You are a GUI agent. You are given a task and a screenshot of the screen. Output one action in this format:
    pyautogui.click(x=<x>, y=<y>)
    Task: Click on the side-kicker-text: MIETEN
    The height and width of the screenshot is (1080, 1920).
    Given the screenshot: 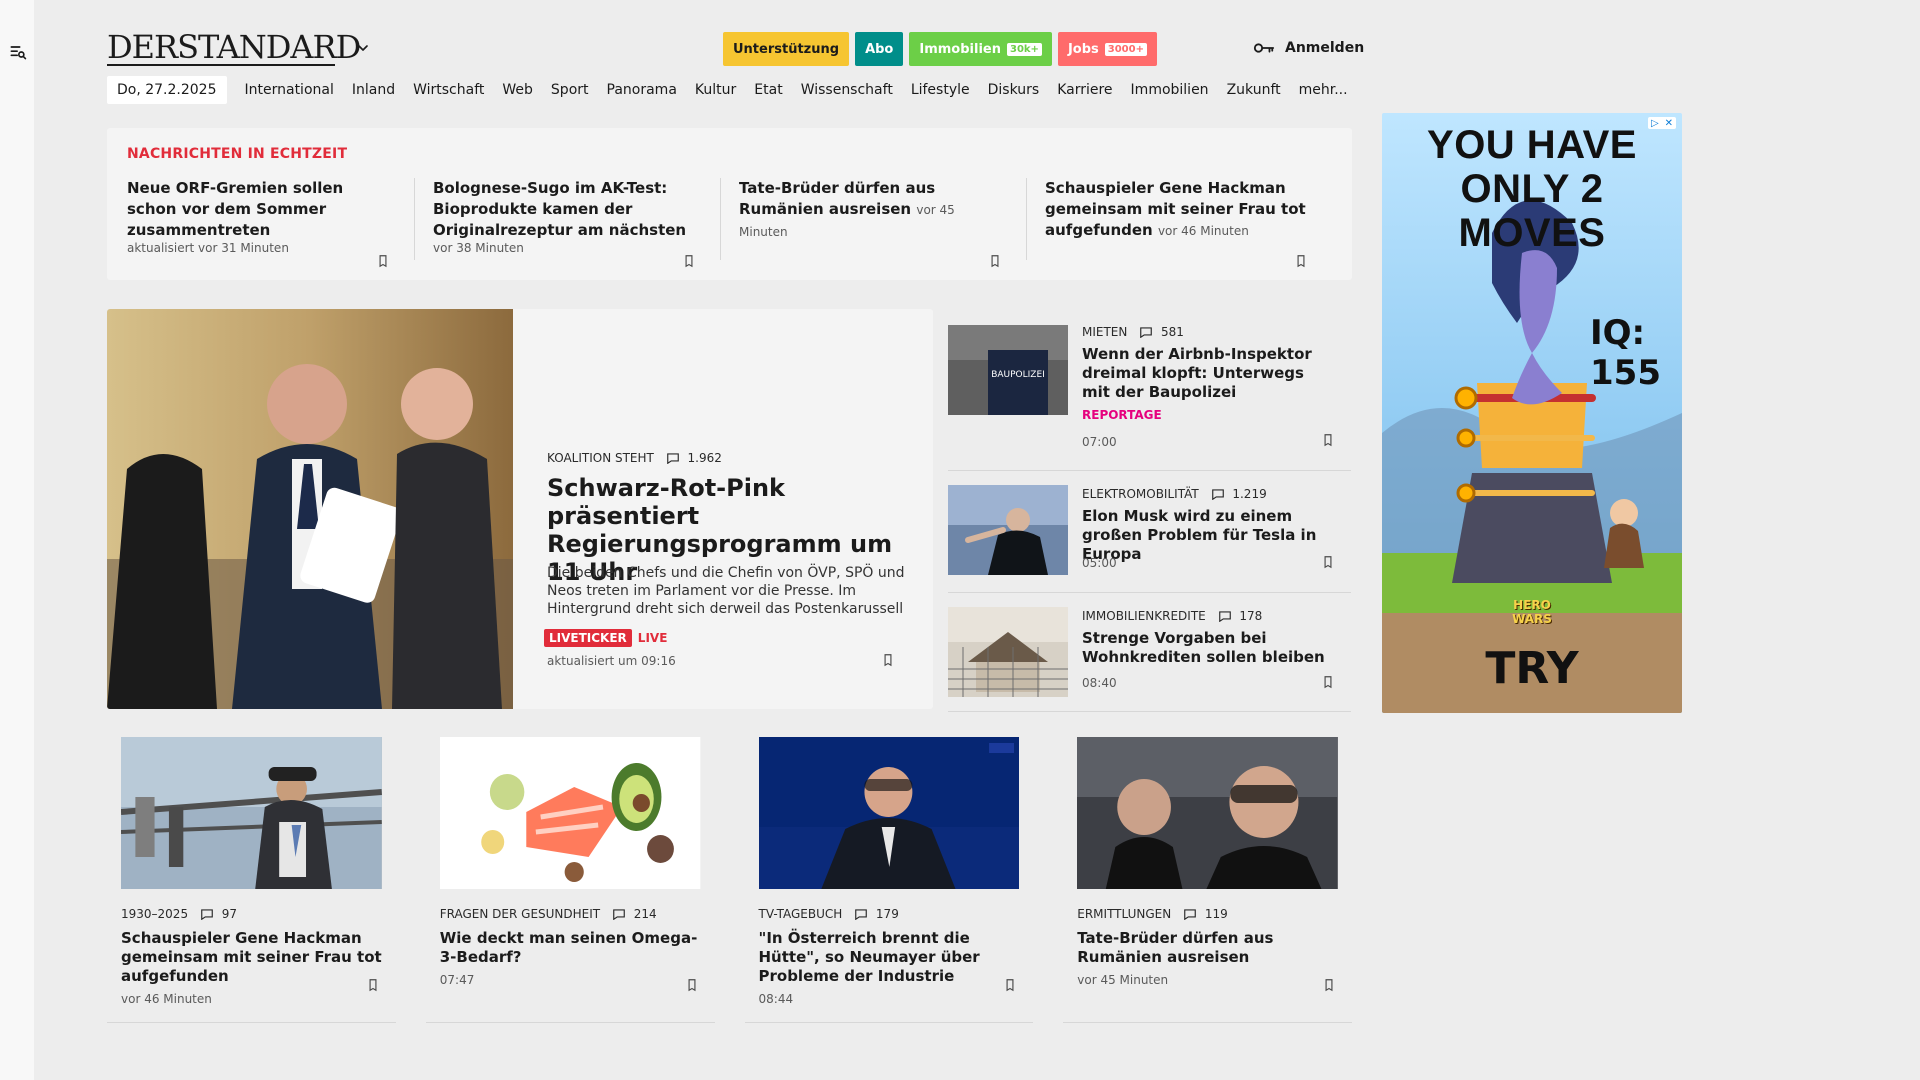 What is the action you would take?
    pyautogui.click(x=1105, y=332)
    